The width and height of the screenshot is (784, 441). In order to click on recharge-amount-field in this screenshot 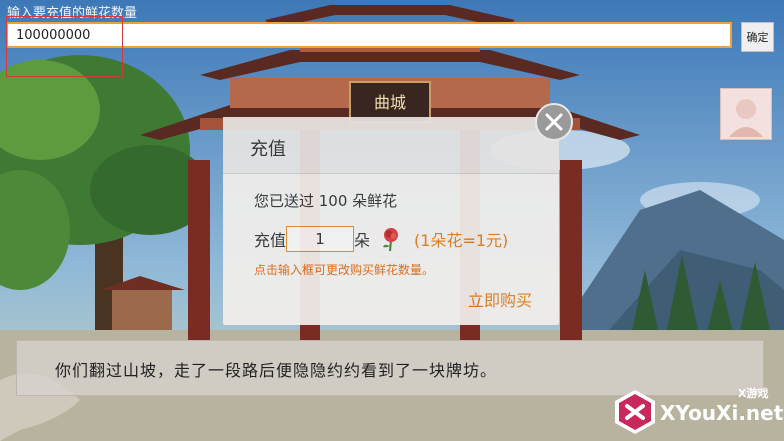, I will do `click(369, 35)`.